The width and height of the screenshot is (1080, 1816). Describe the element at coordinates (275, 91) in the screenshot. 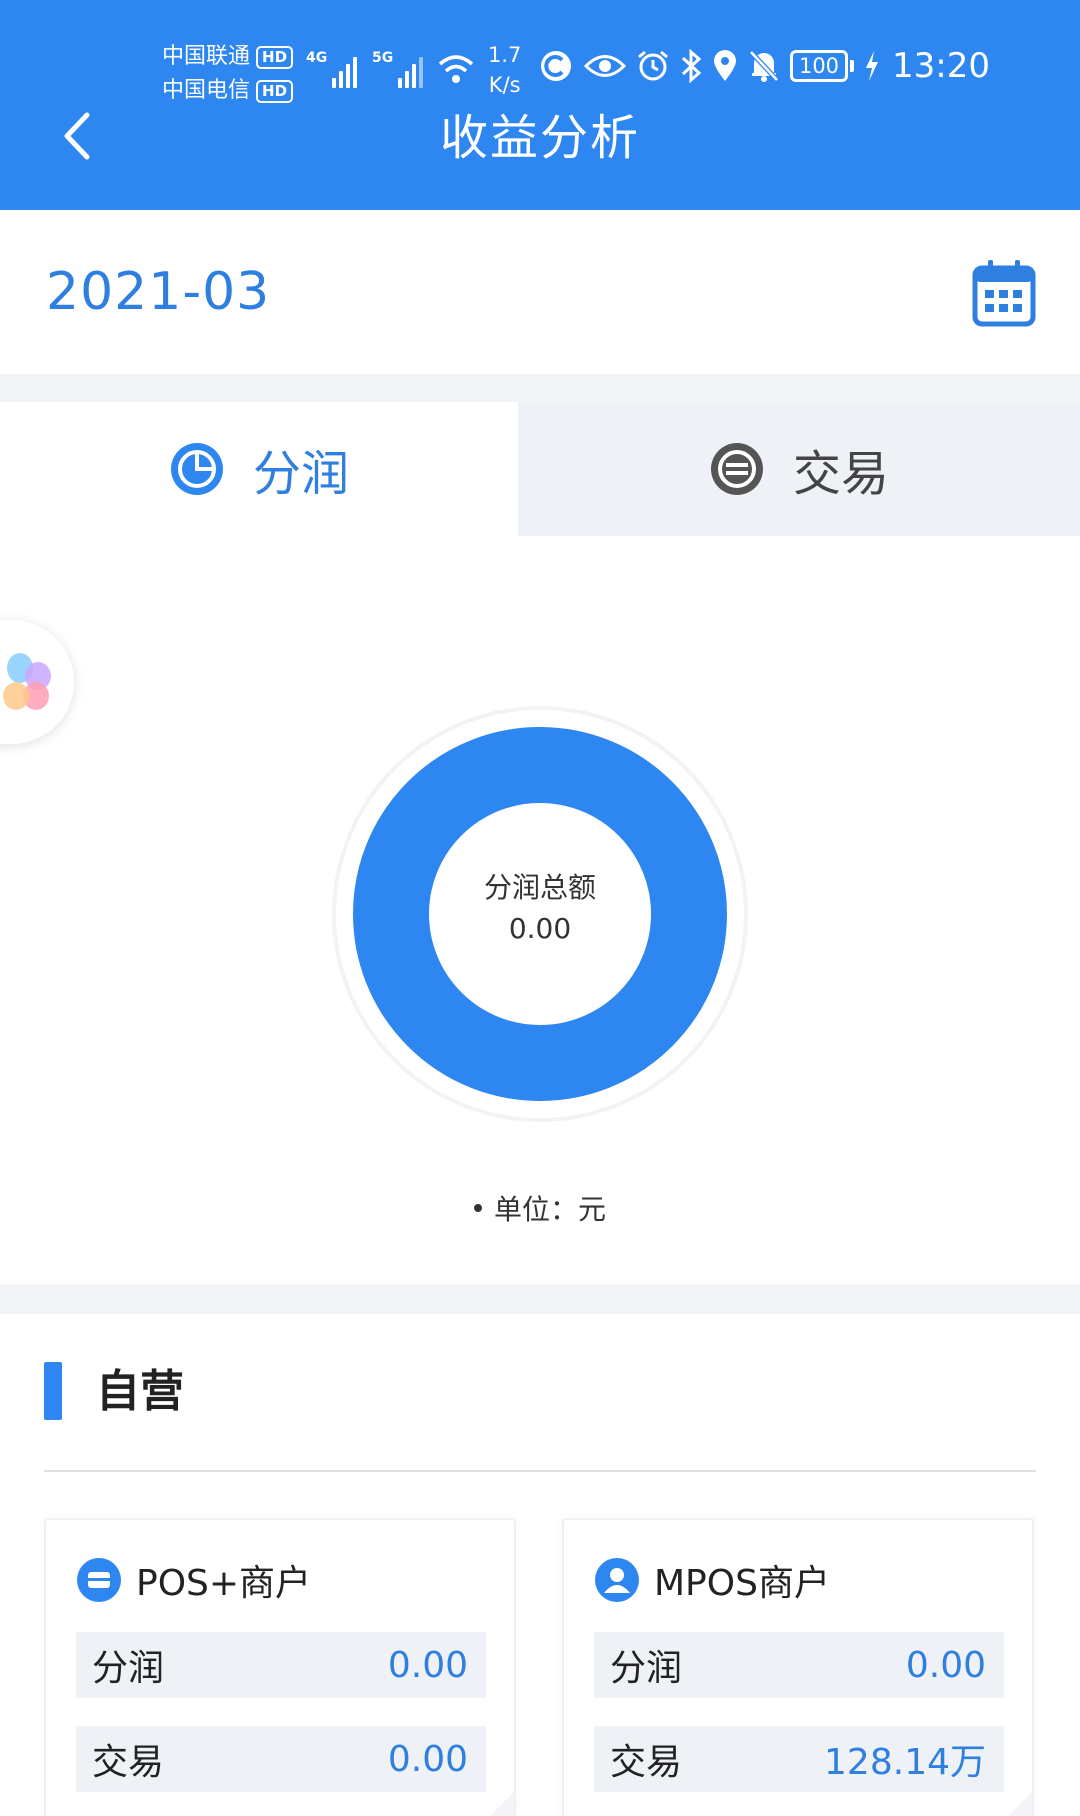

I see `hd-badge-2: HD` at that location.